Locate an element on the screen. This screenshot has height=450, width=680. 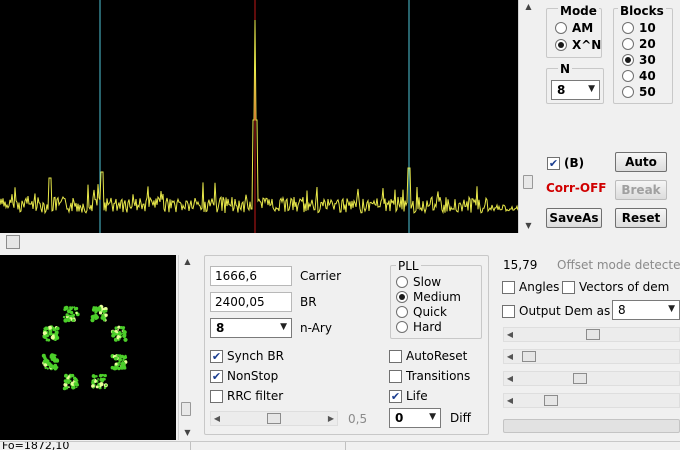
constellation-scroll-thumb is located at coordinates (186, 409).